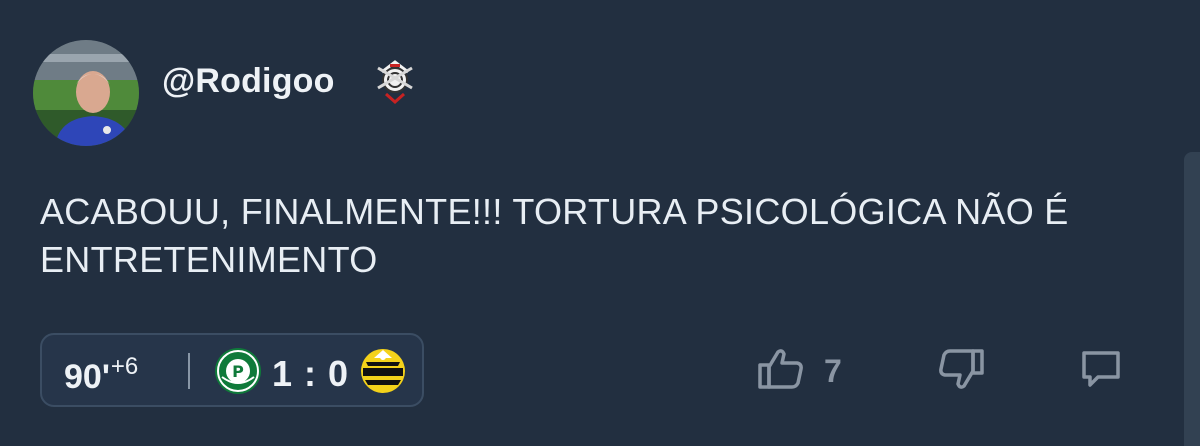  I want to click on dislike-button, so click(961, 371).